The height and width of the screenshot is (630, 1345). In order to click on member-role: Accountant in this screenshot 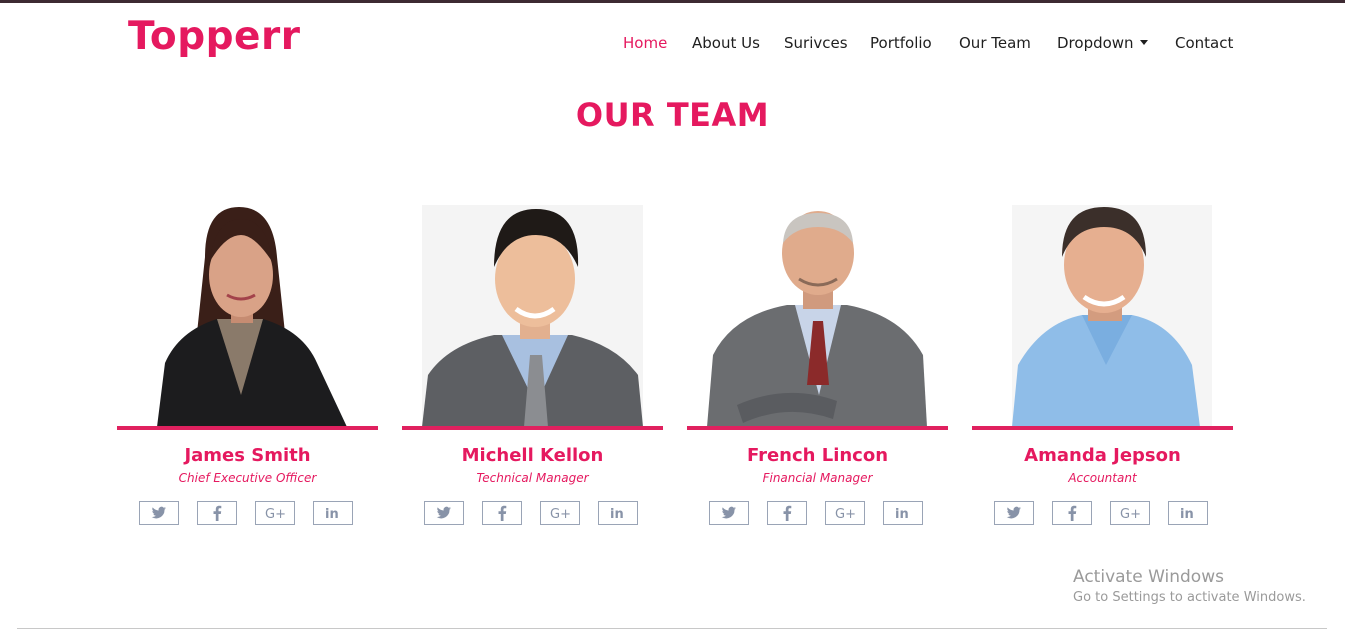, I will do `click(1102, 478)`.